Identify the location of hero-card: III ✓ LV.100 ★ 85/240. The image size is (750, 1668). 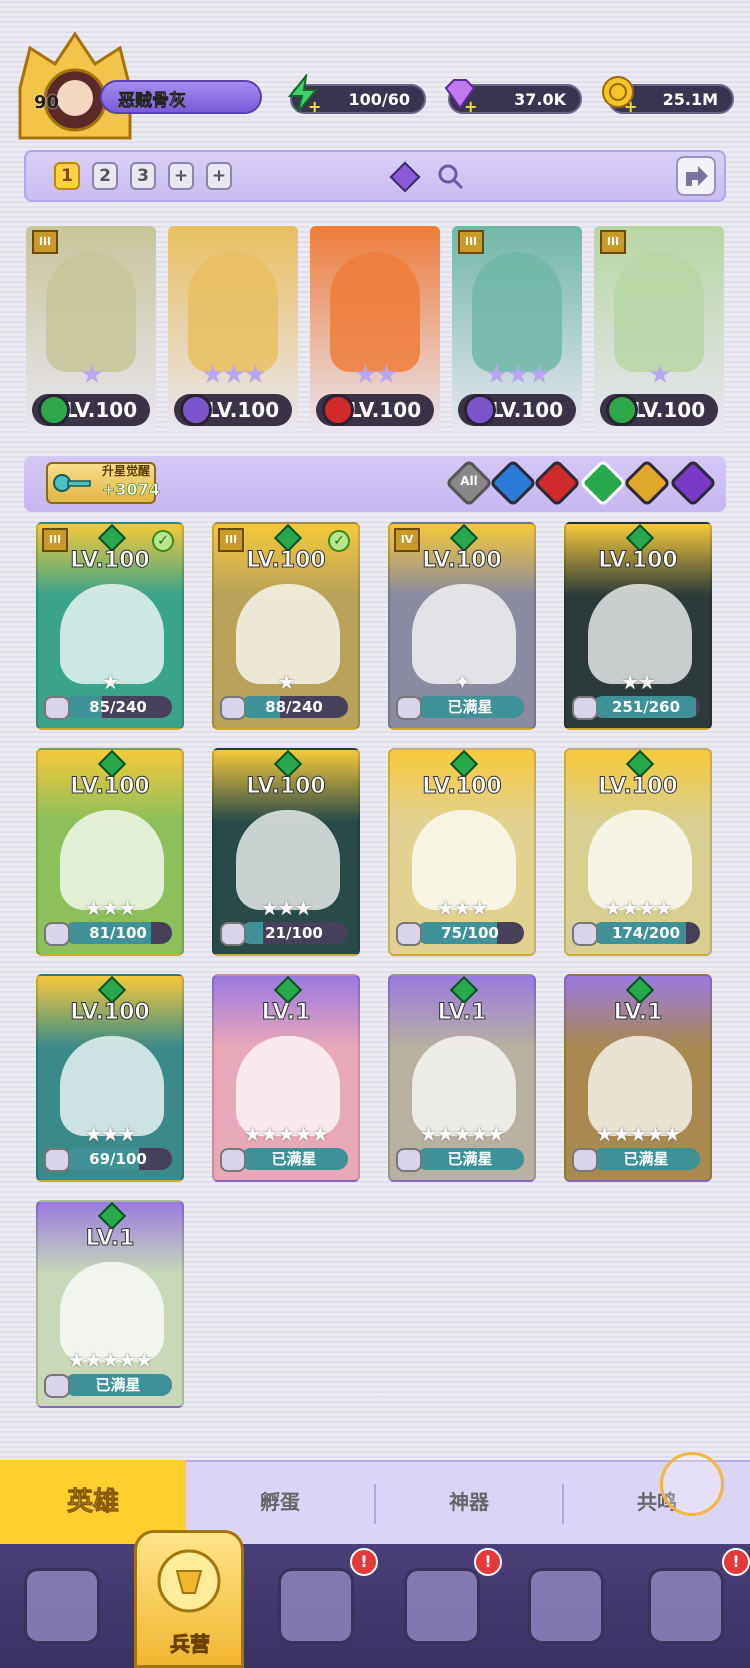
(110, 626).